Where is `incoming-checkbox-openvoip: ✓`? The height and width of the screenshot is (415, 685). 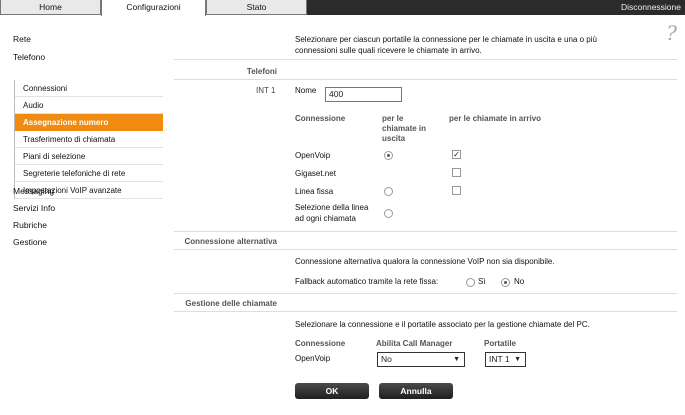
incoming-checkbox-openvoip: ✓ is located at coordinates (456, 154).